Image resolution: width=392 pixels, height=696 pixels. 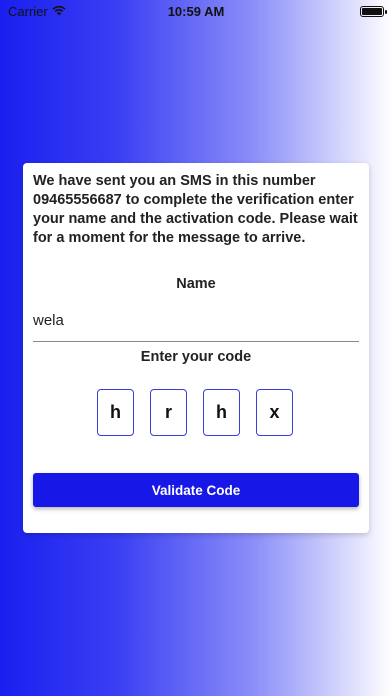 I want to click on code-digit-4: x, so click(x=274, y=412).